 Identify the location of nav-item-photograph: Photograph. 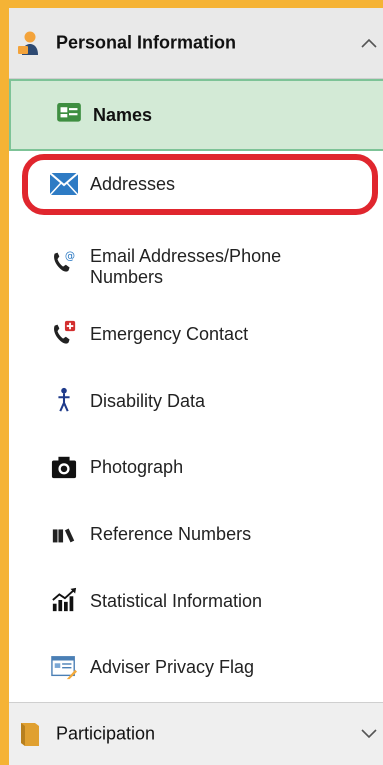
(196, 467).